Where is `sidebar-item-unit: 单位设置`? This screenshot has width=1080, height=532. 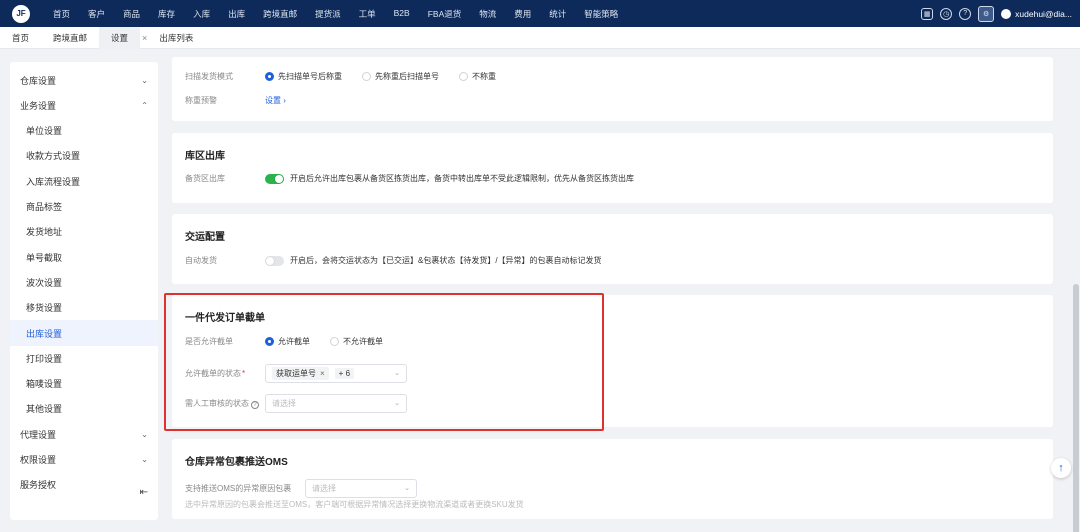
sidebar-item-unit: 单位设置 is located at coordinates (84, 130).